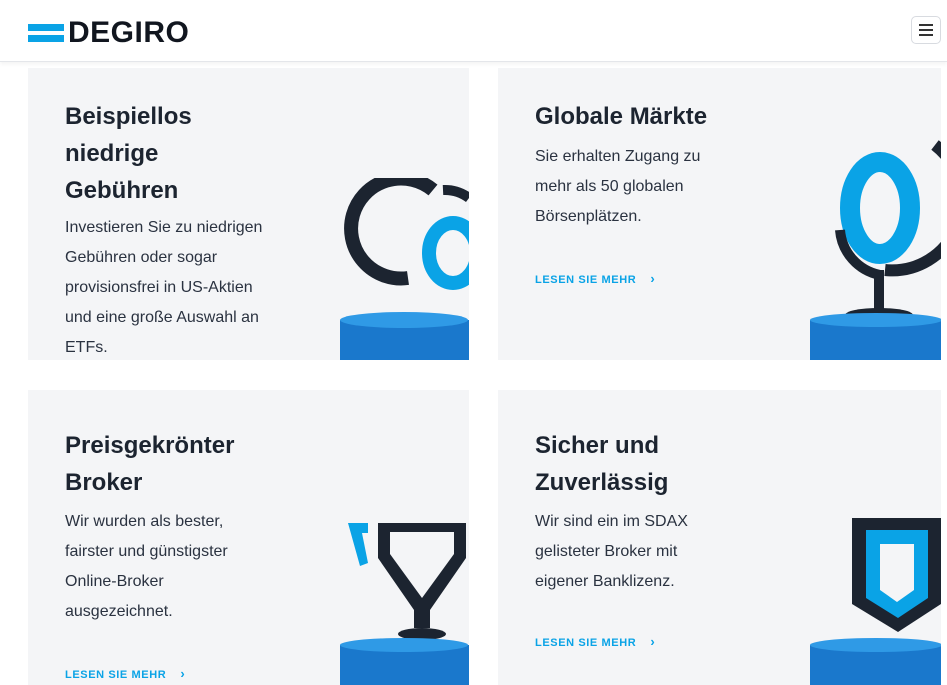  Describe the element at coordinates (46, 33) in the screenshot. I see `logo-mark-icon` at that location.